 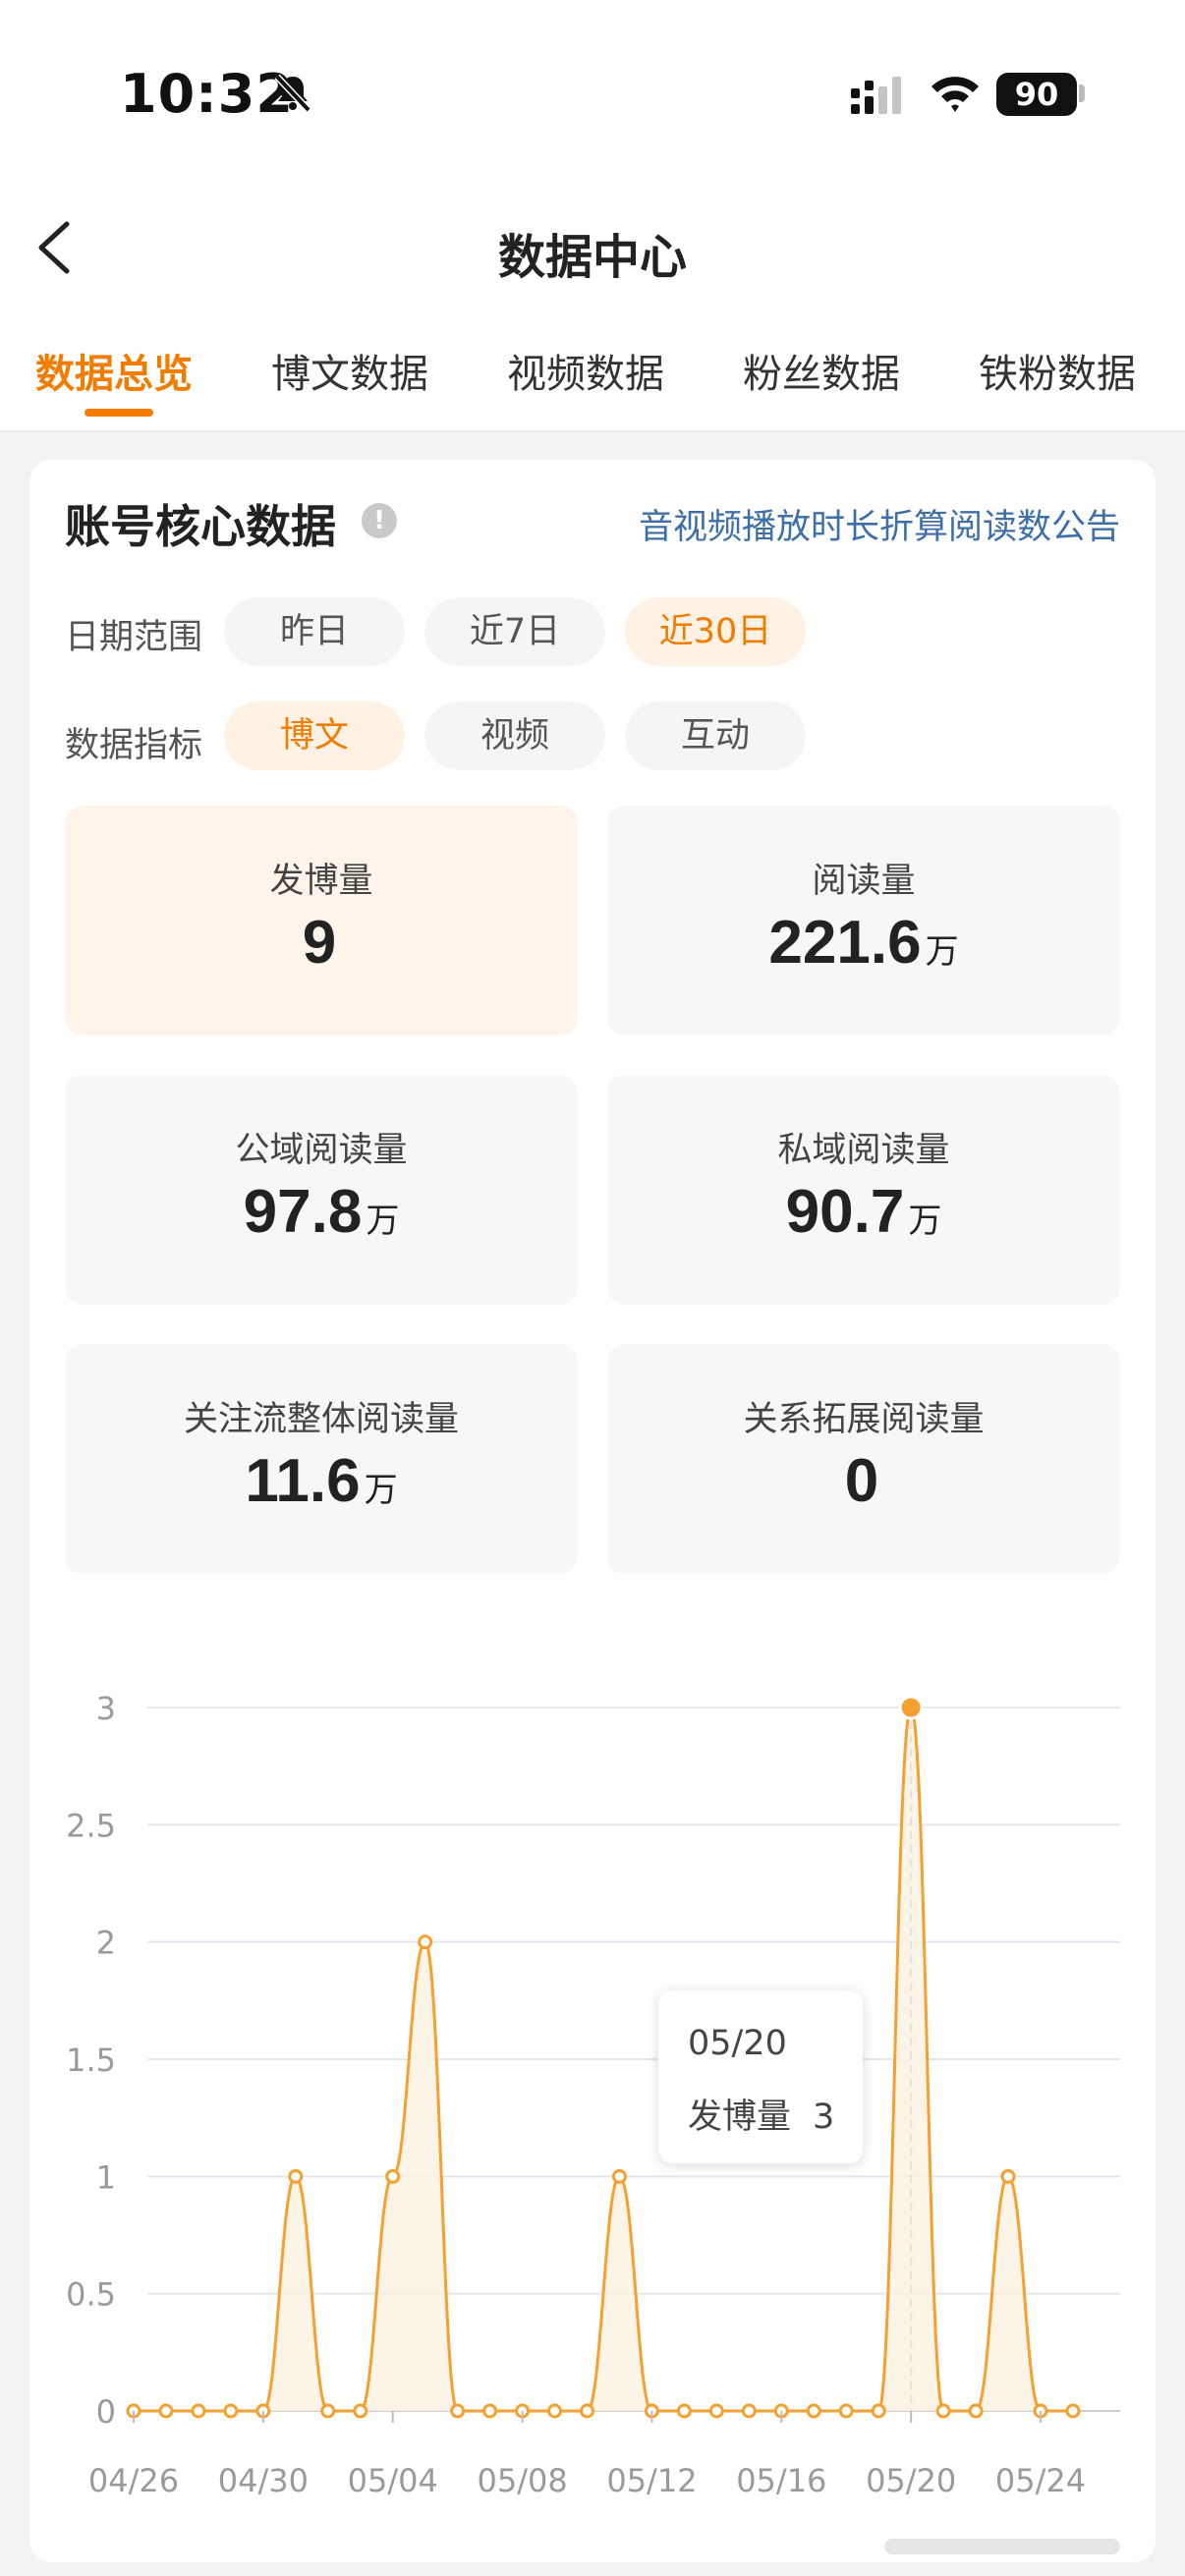 I want to click on stat-card-relation-reads: 关系拓展阅读量 0, so click(x=864, y=1459).